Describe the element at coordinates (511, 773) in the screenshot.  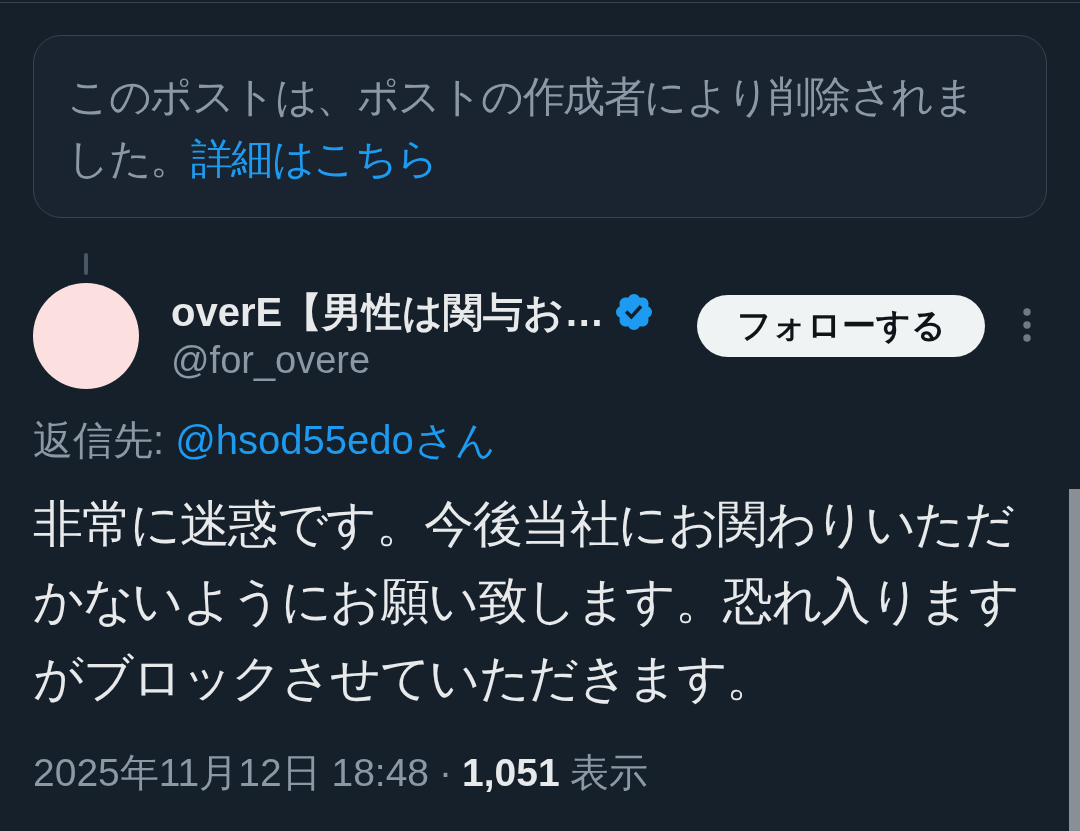
I see `view-count: 1,051` at that location.